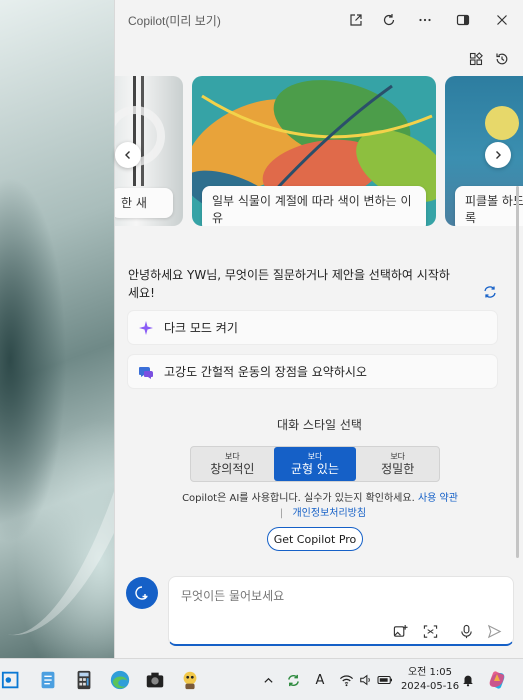 This screenshot has height=700, width=523. I want to click on wifi-button, so click(346, 680).